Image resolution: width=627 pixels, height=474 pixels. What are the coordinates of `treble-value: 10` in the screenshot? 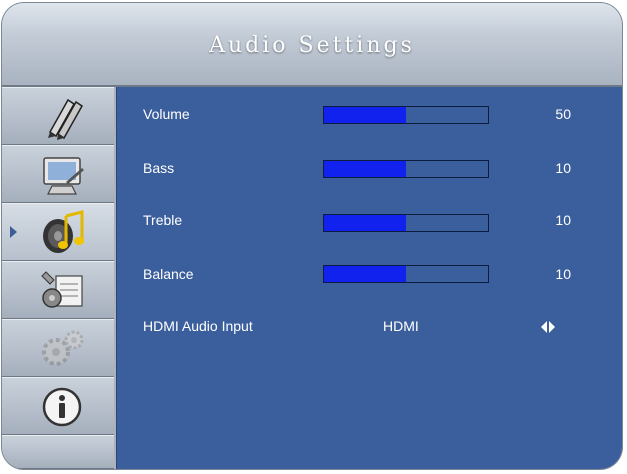 It's located at (563, 220).